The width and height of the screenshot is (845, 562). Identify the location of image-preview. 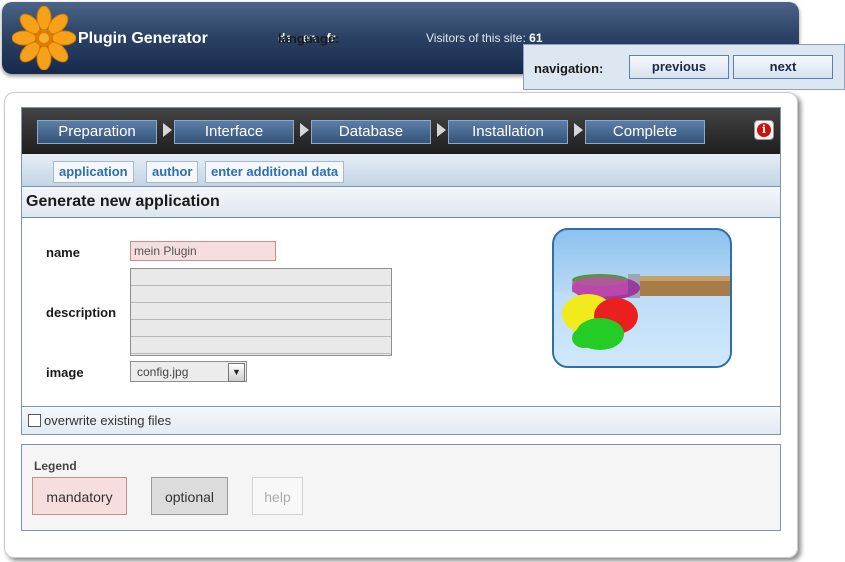
(642, 298).